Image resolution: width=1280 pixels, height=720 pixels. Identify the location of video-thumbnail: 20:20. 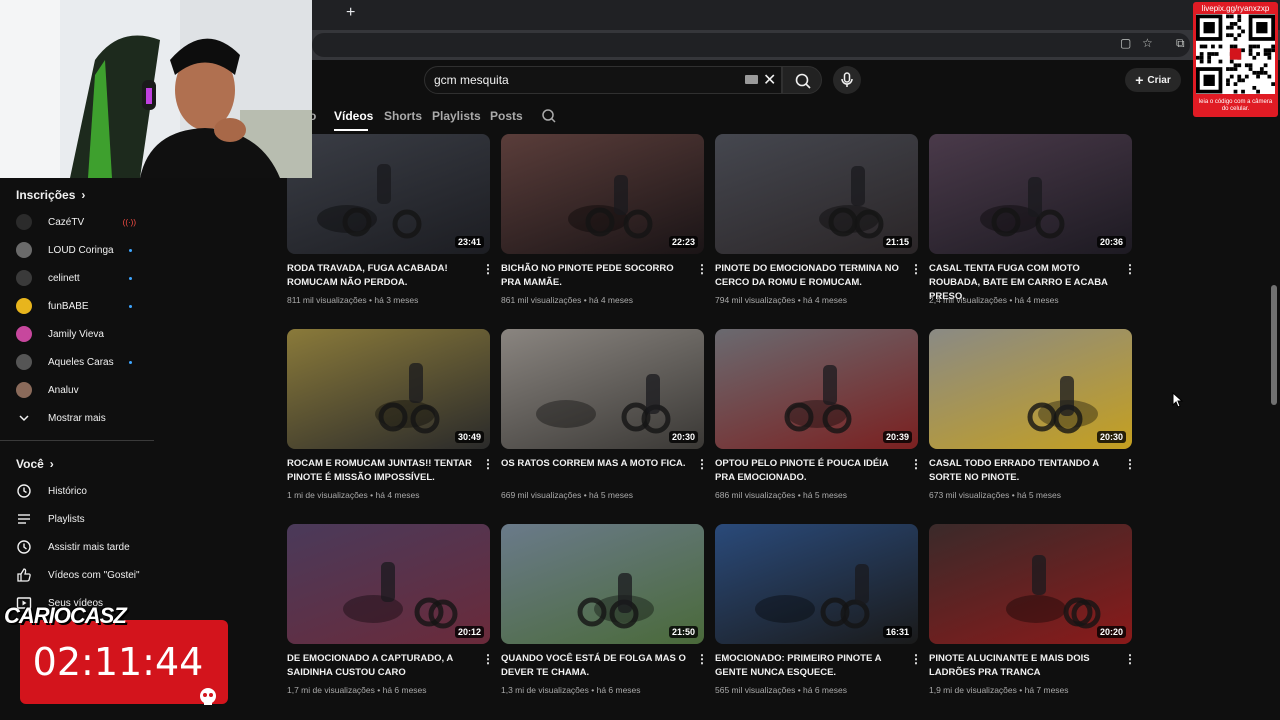
(1030, 584).